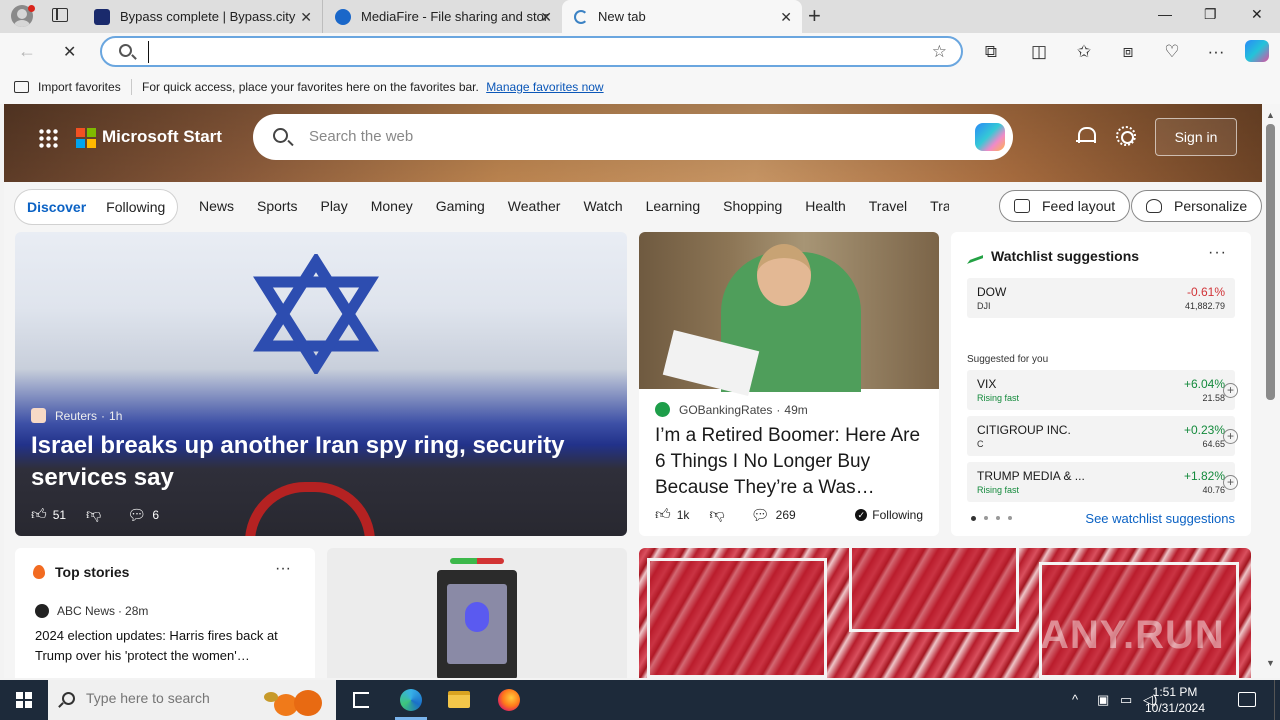 The width and height of the screenshot is (1280, 720). I want to click on nav-link-news: News, so click(216, 206).